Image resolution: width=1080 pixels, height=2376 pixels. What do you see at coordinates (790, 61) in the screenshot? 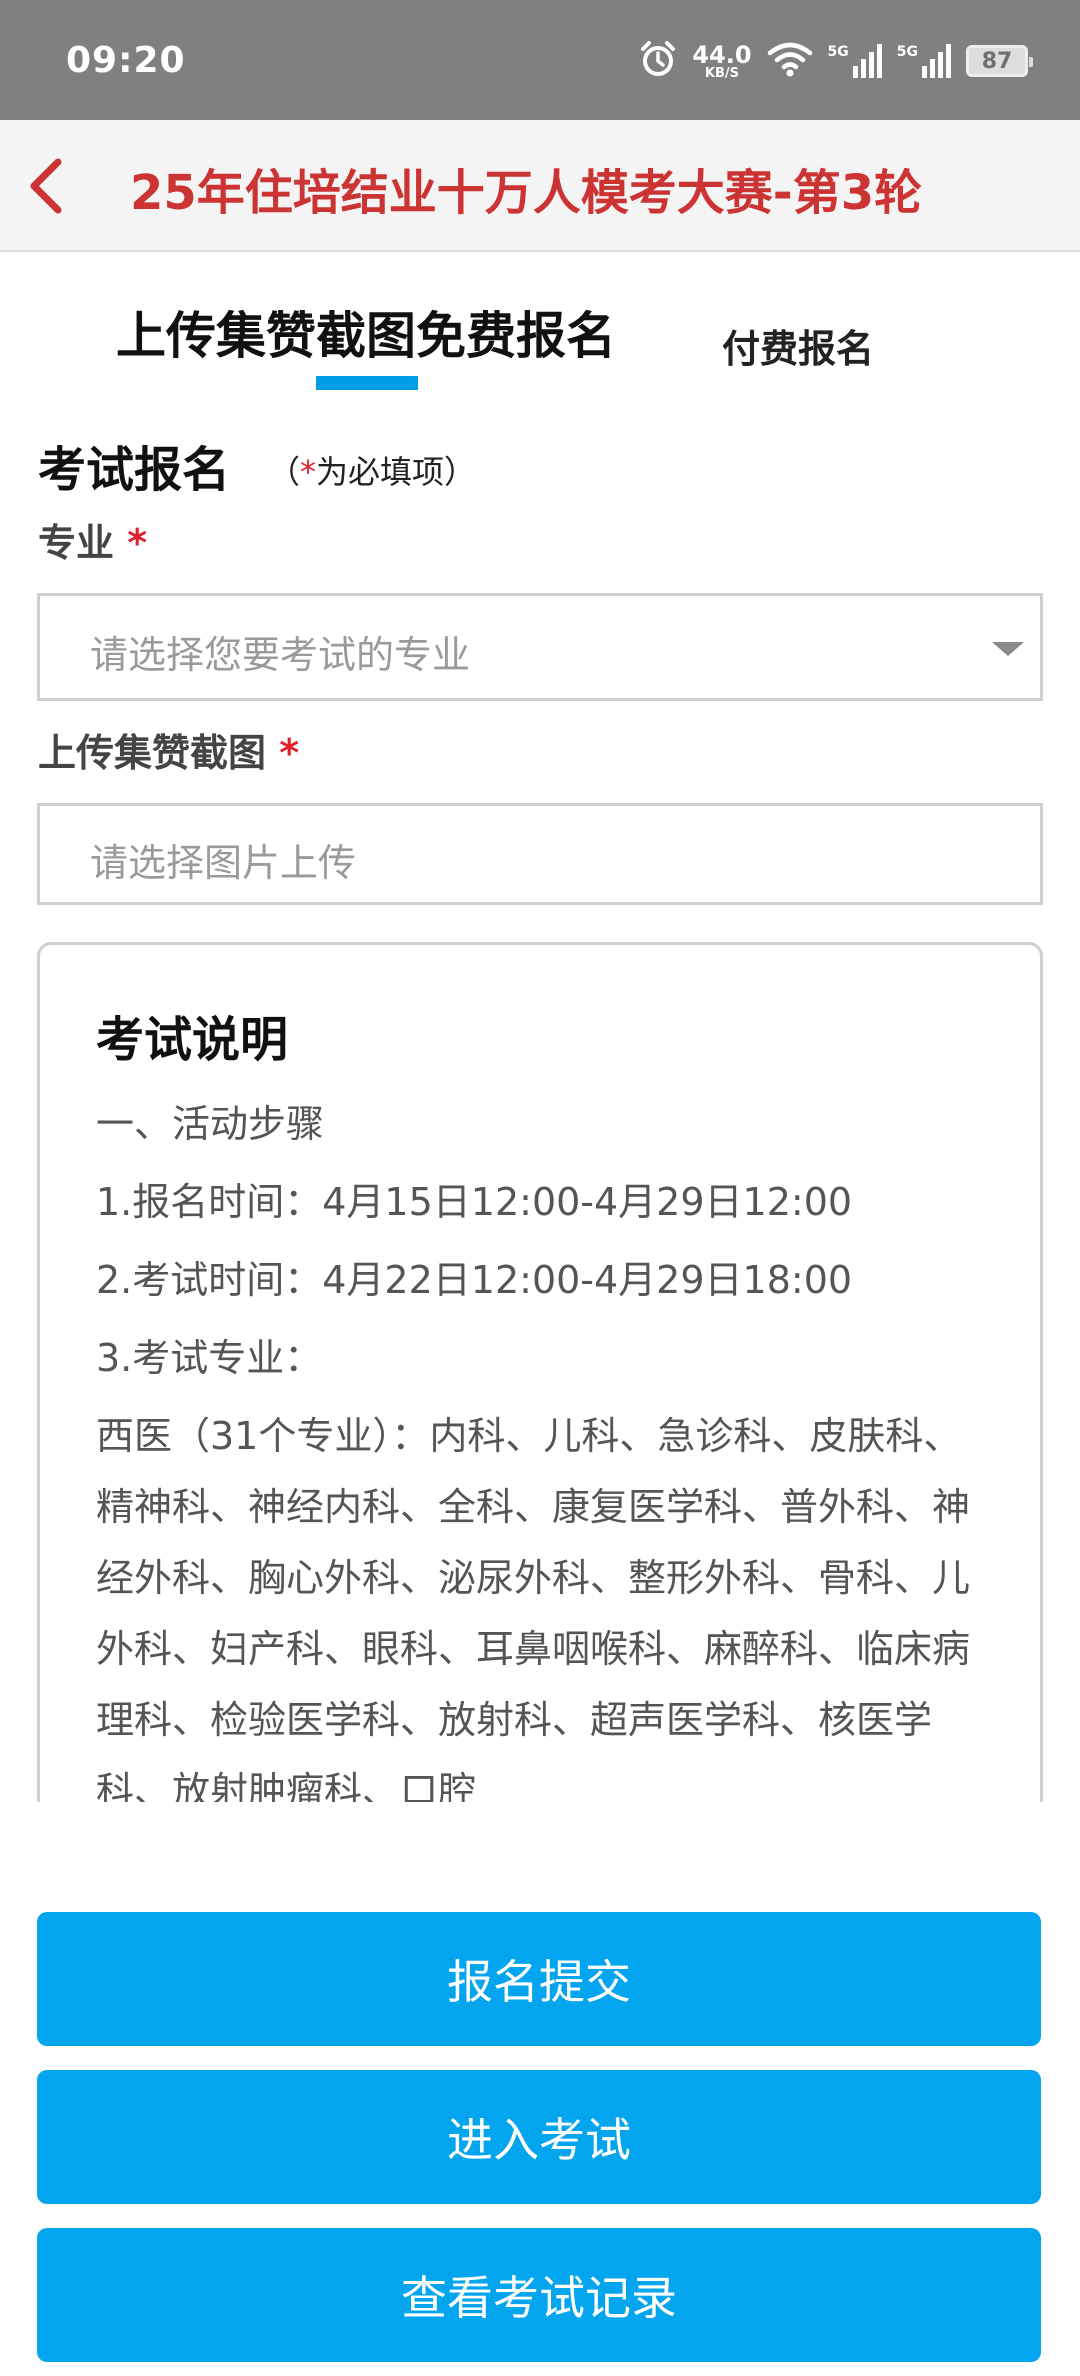
I see `wifi-icon` at bounding box center [790, 61].